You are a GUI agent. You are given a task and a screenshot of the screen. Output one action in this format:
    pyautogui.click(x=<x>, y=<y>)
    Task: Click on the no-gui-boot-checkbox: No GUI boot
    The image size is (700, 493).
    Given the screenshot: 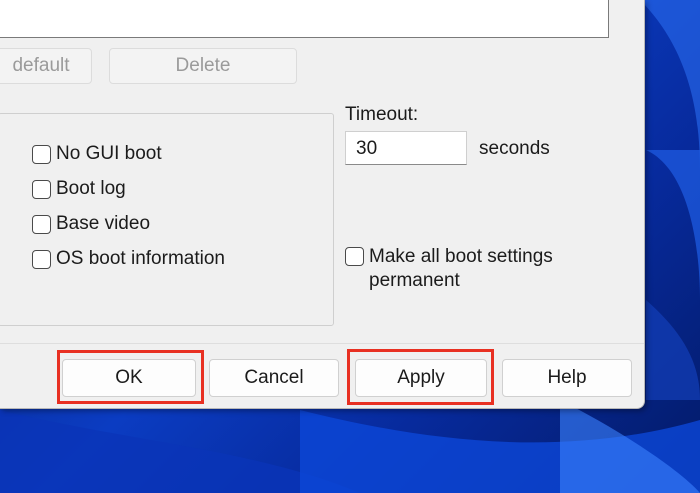 What is the action you would take?
    pyautogui.click(x=97, y=154)
    